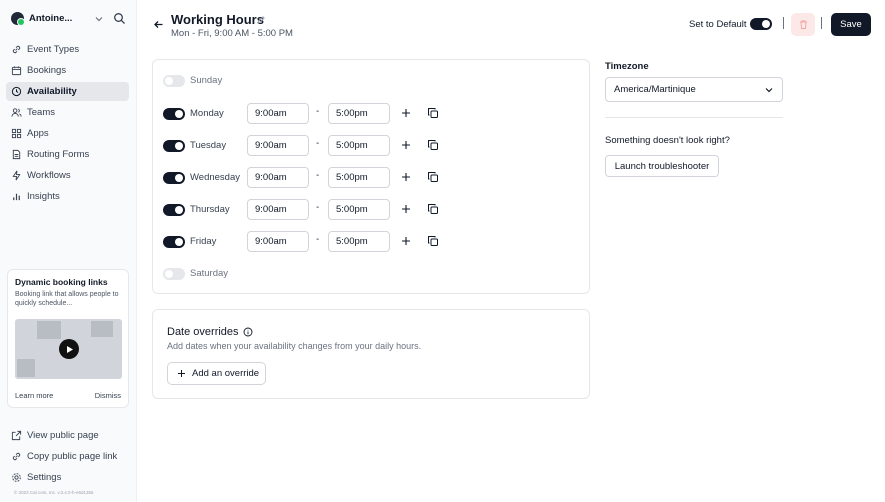  What do you see at coordinates (209, 273) in the screenshot?
I see `day-name: Saturday` at bounding box center [209, 273].